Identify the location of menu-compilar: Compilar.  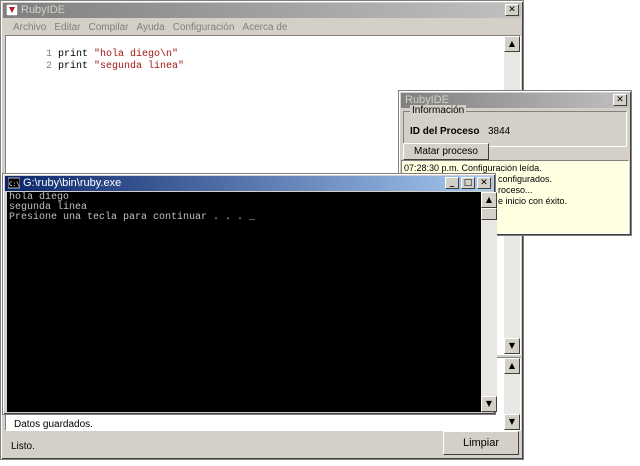
(108, 28).